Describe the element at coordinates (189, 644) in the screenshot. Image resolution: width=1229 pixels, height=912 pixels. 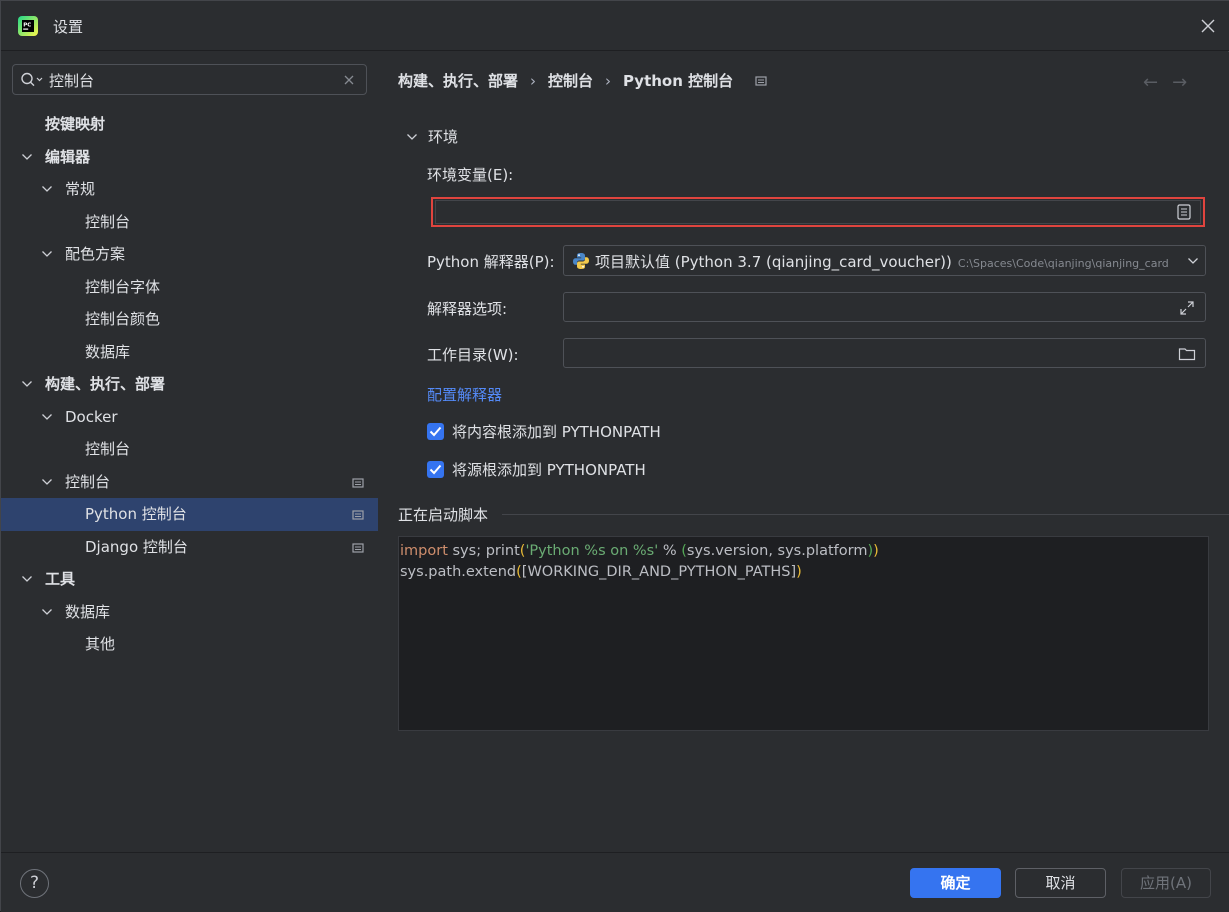
I see `tree-item: 其他` at that location.